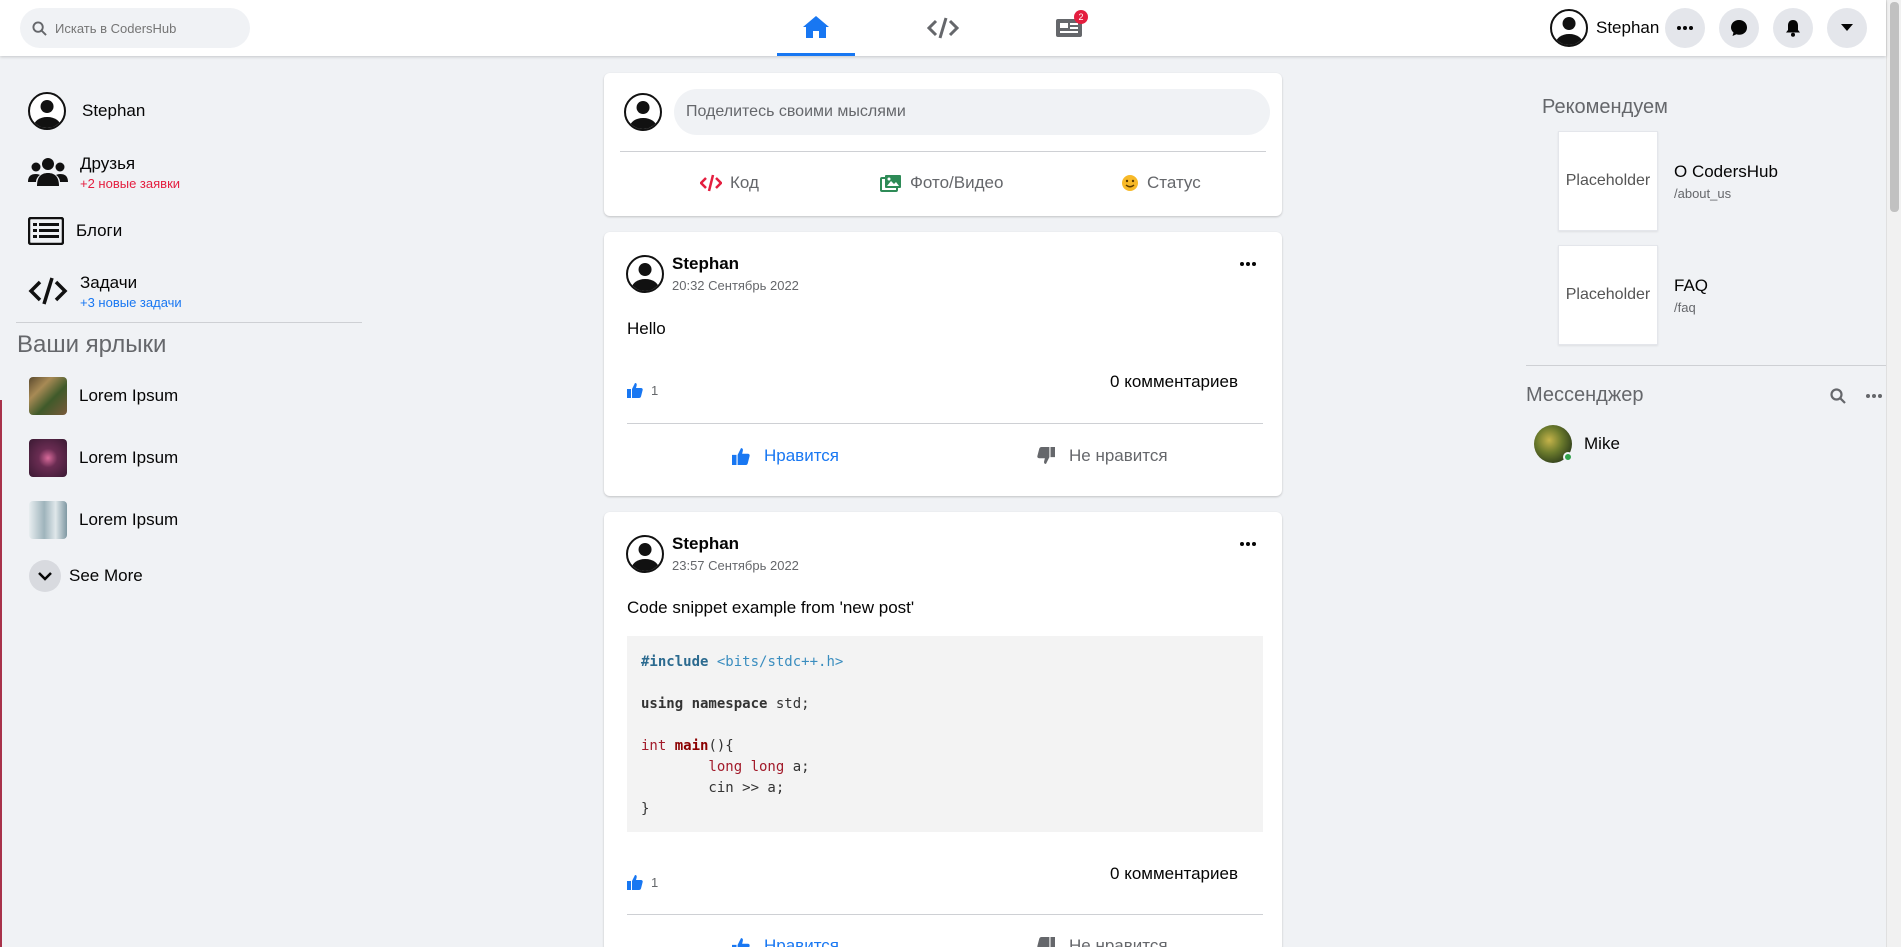 The height and width of the screenshot is (947, 1901). Describe the element at coordinates (1893, 473) in the screenshot. I see `page-scrollbar` at that location.